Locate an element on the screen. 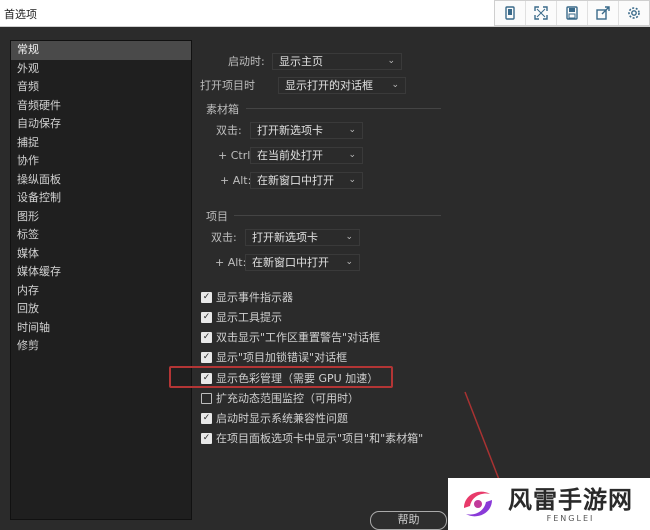 This screenshot has width=650, height=530. sidebar-item-timeline: 时间轴 is located at coordinates (101, 328).